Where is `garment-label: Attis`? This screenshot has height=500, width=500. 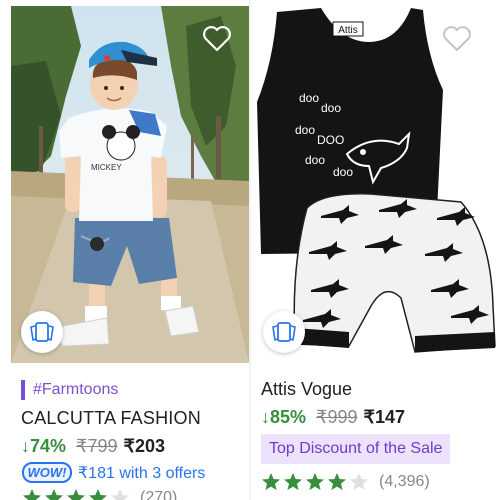
garment-label: Attis is located at coordinates (347, 30).